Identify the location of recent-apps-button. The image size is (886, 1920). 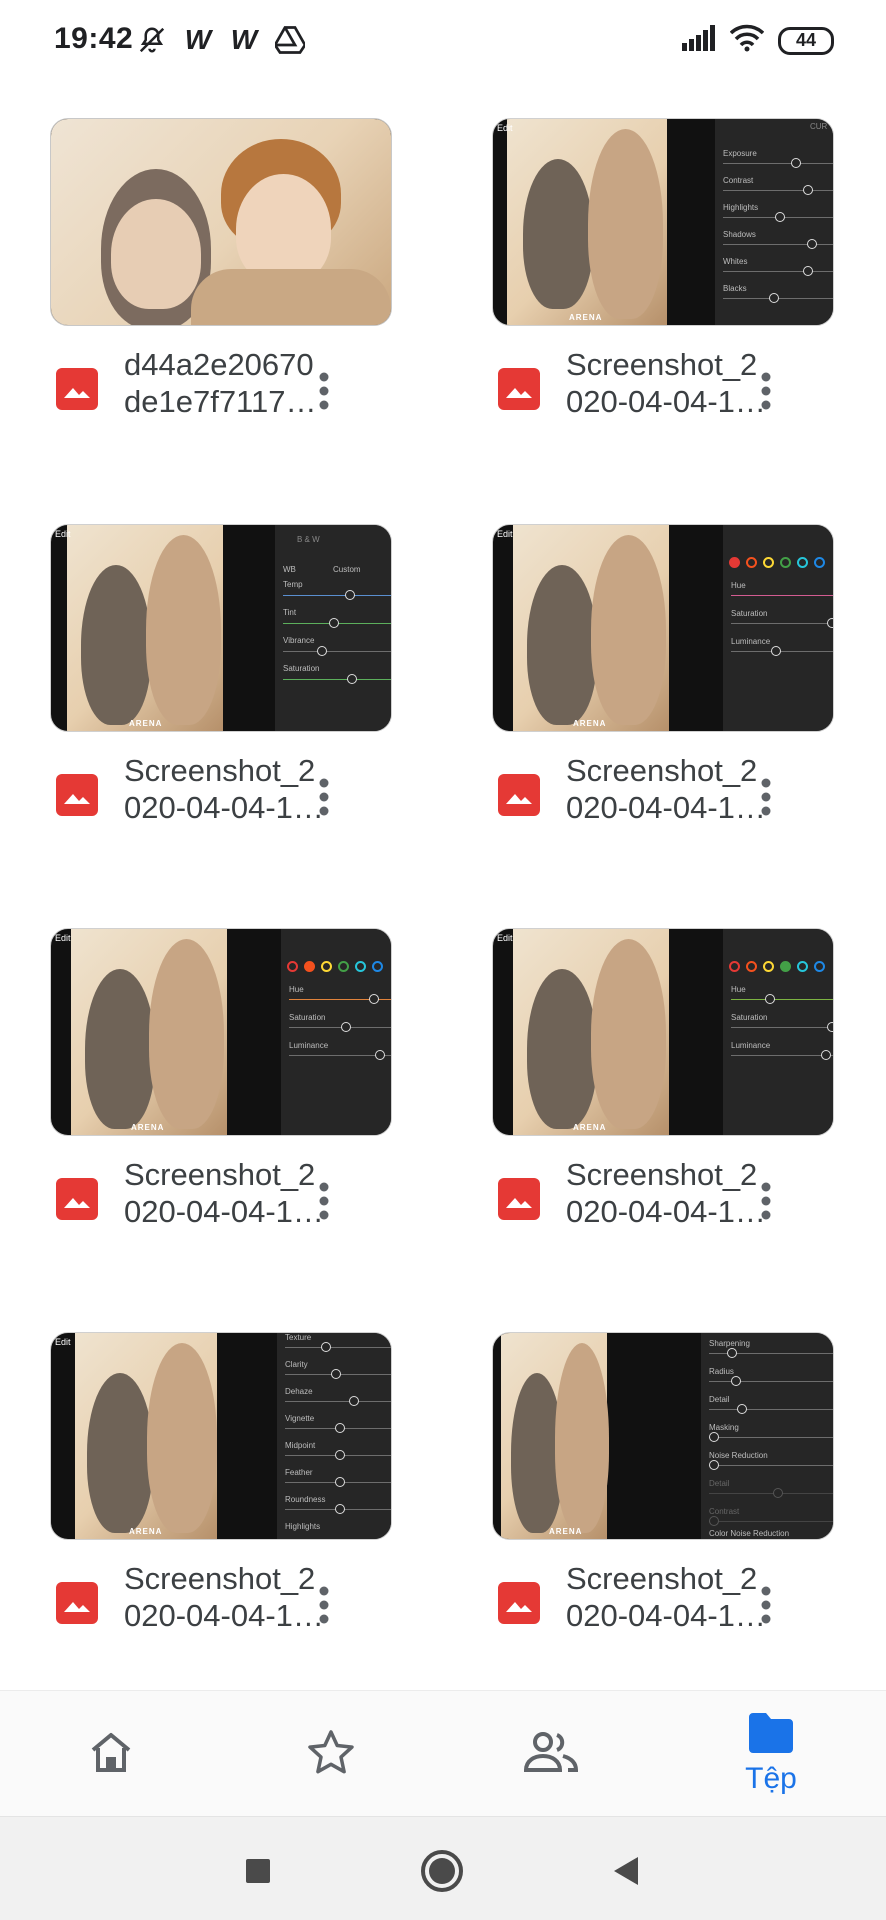
(258, 1871).